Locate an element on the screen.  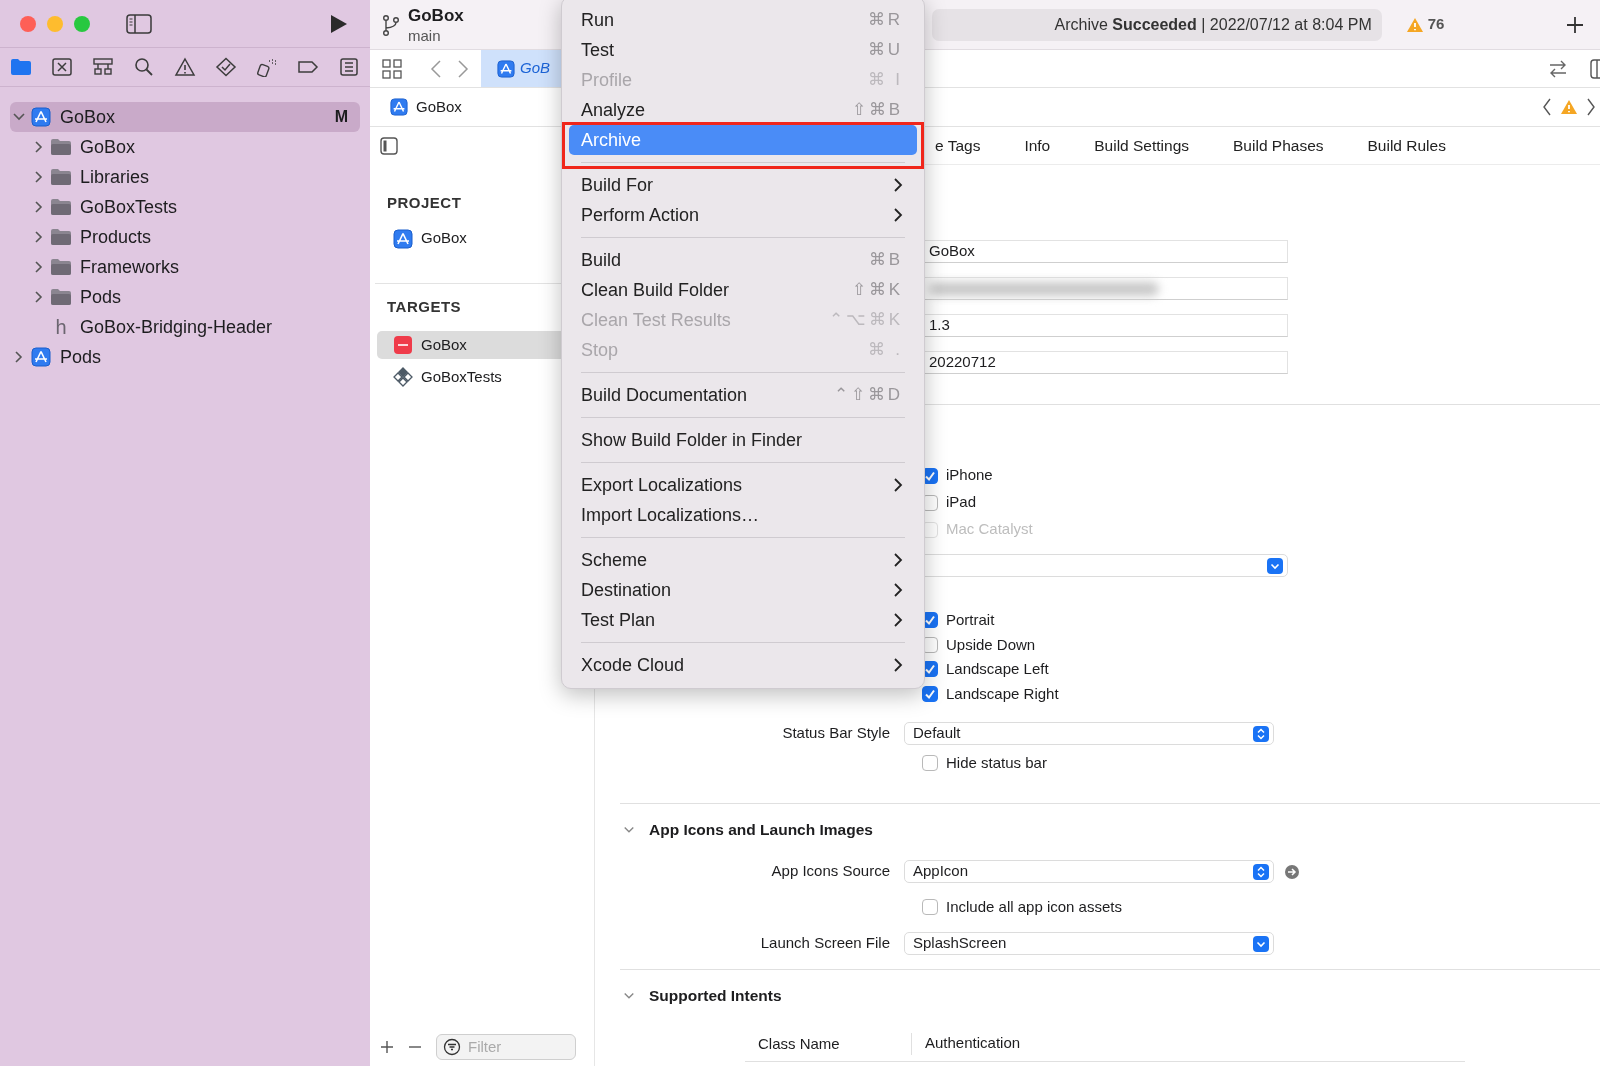
app-target-icon is located at coordinates (403, 345).